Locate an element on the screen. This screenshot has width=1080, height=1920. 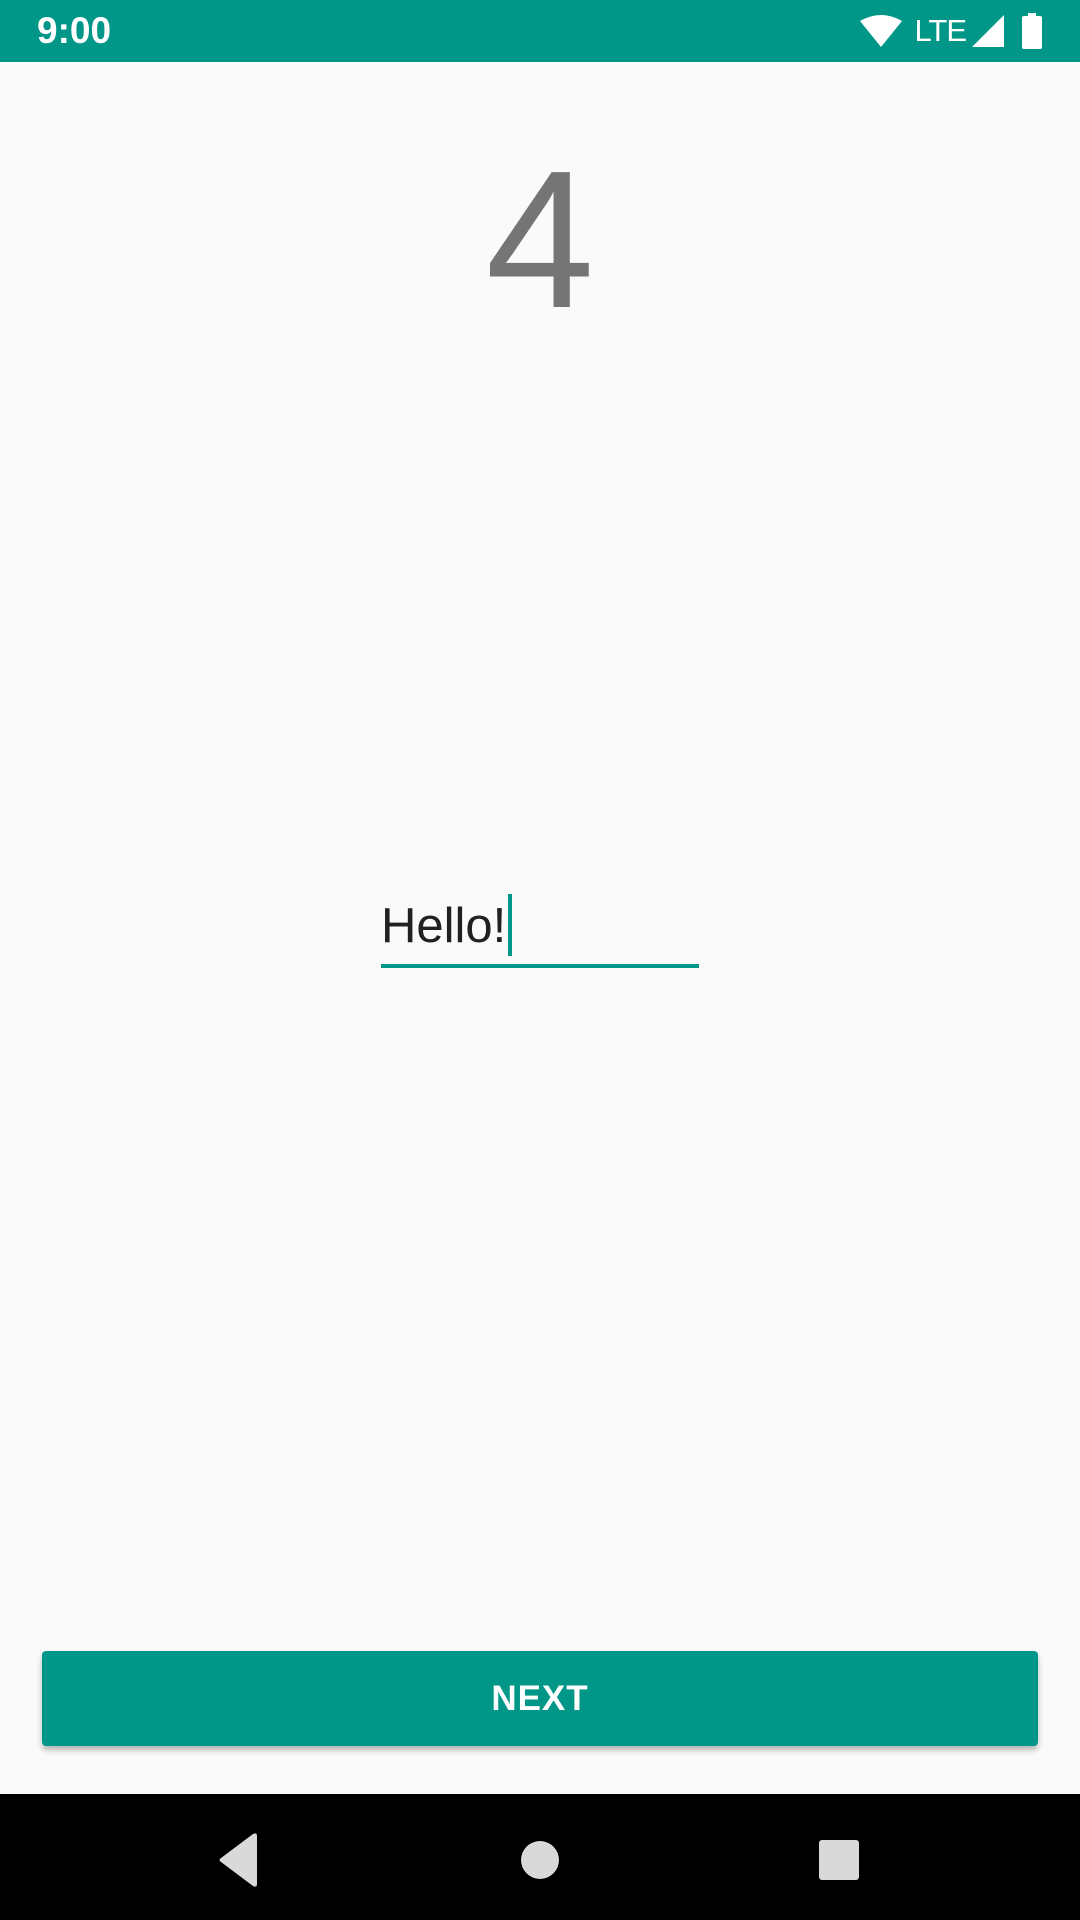
status-icons: LTE is located at coordinates (951, 31).